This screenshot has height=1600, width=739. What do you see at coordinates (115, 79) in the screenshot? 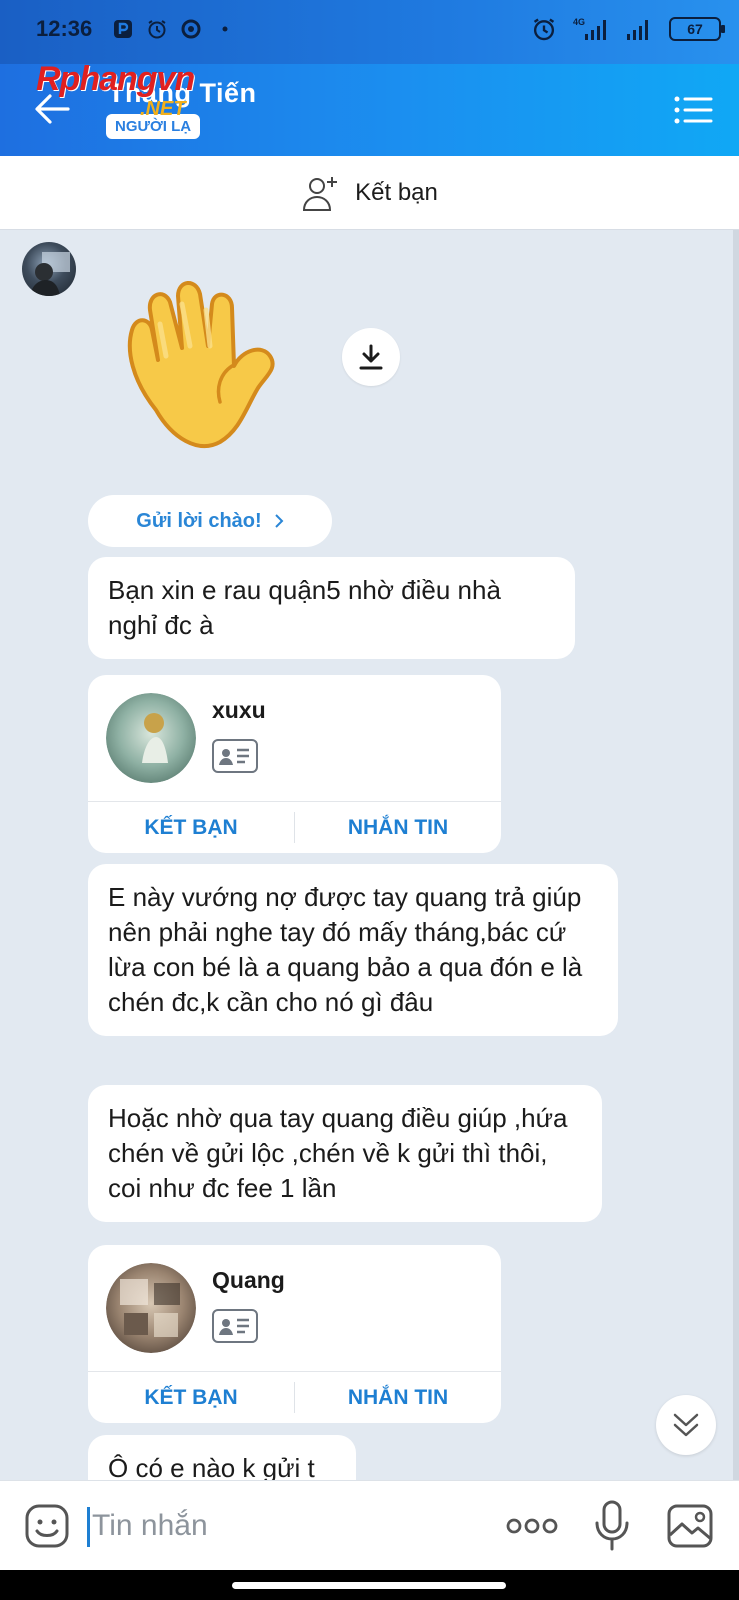
I see `watermark-logo: Rphangvn` at bounding box center [115, 79].